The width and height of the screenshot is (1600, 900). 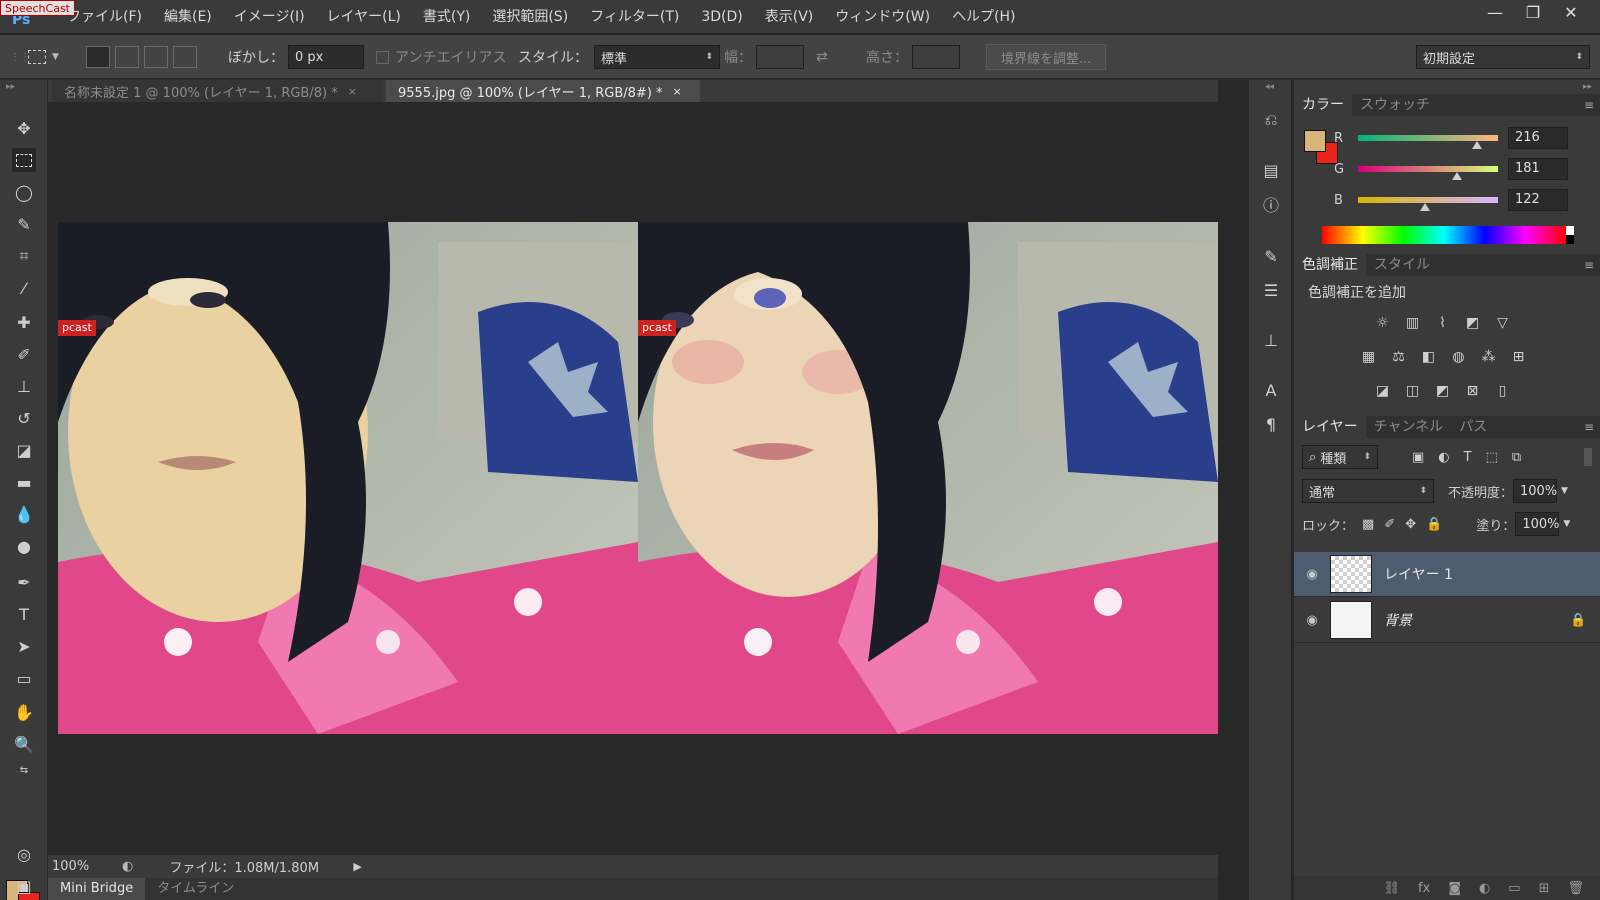 I want to click on tab-untitled-document: 名称未設定 1 @ 100% (レイヤー 1, RGB/8) * ×, so click(x=217, y=91).